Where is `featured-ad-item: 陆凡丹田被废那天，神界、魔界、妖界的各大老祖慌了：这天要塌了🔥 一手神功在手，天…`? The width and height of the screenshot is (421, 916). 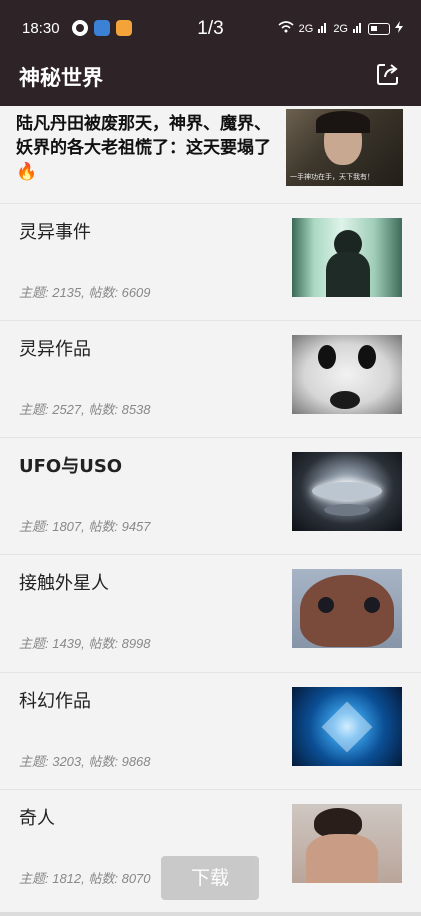
featured-ad-item: 陆凡丹田被废那天，神界、魔界、妖界的各大老祖慌了：这天要塌了🔥 一手神功在手，天… is located at coordinates (210, 154).